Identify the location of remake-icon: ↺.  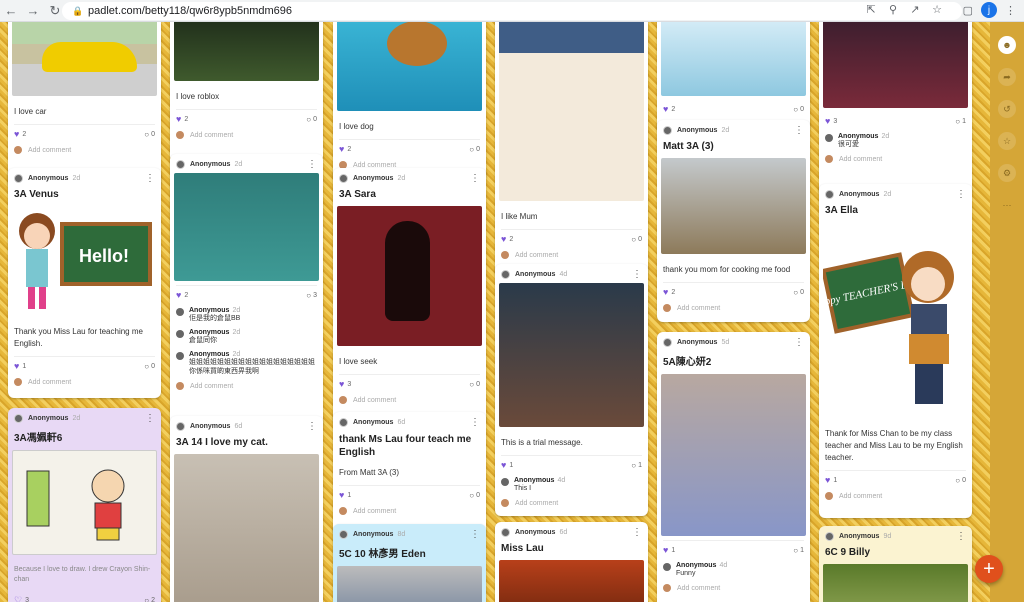
(1007, 109).